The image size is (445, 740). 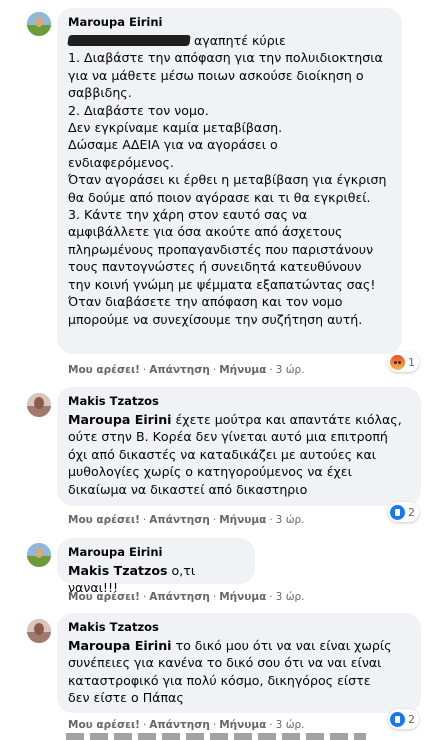 I want to click on reaction-badge: 1, so click(x=403, y=362).